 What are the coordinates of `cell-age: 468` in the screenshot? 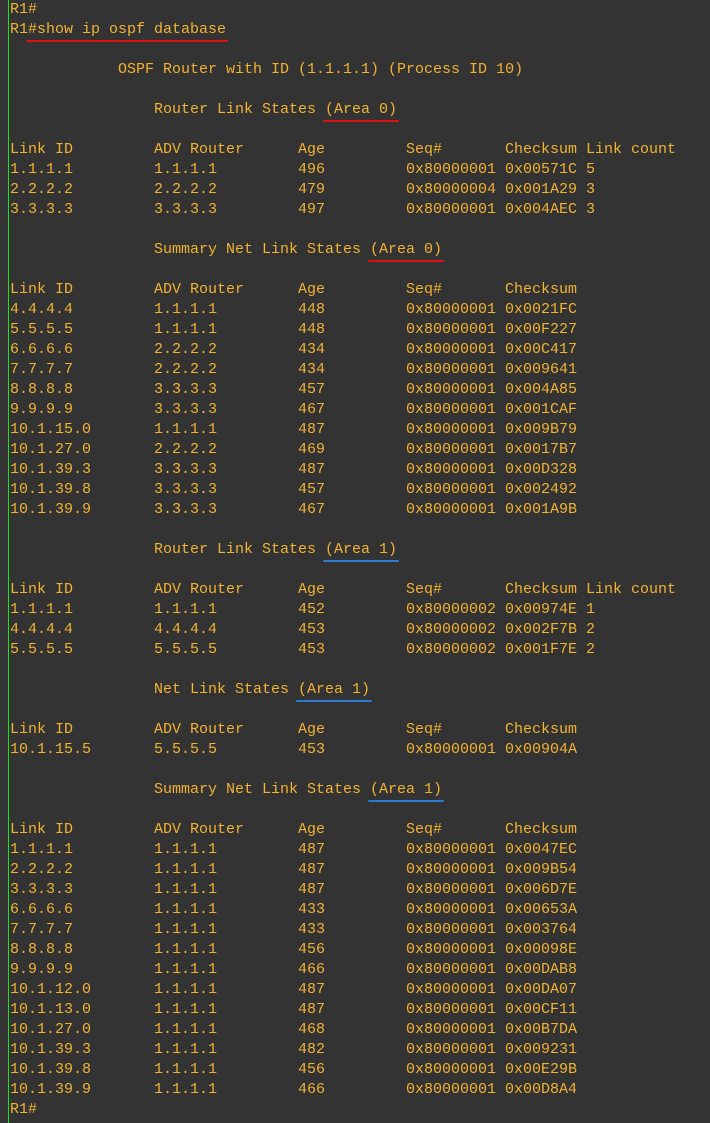 It's located at (312, 1029).